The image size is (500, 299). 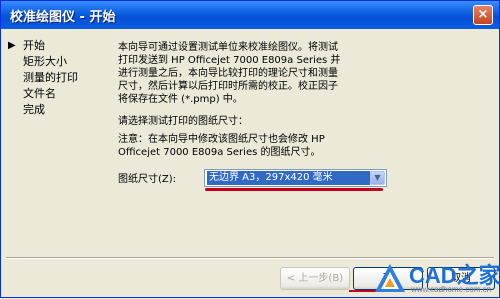 I want to click on watermark-logo-icon, so click(x=390, y=278).